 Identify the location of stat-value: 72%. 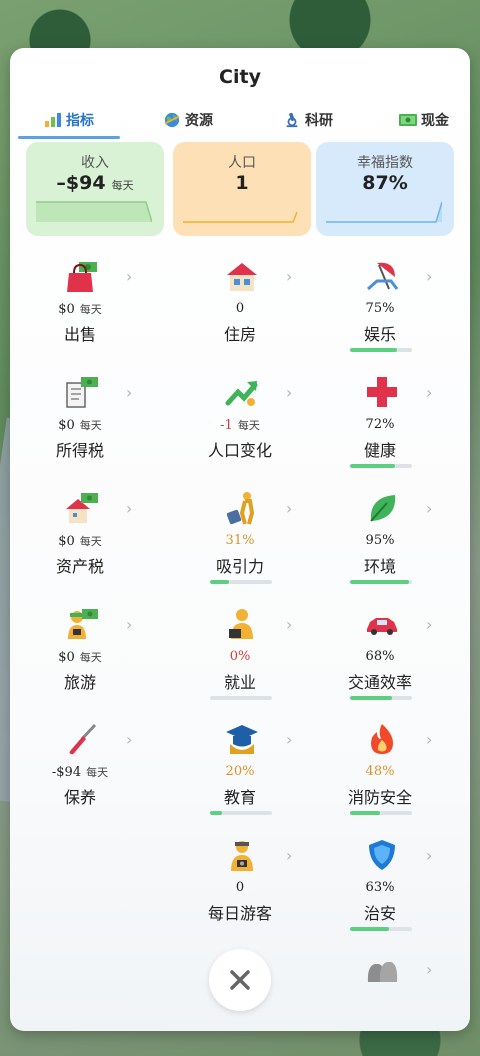
(380, 424).